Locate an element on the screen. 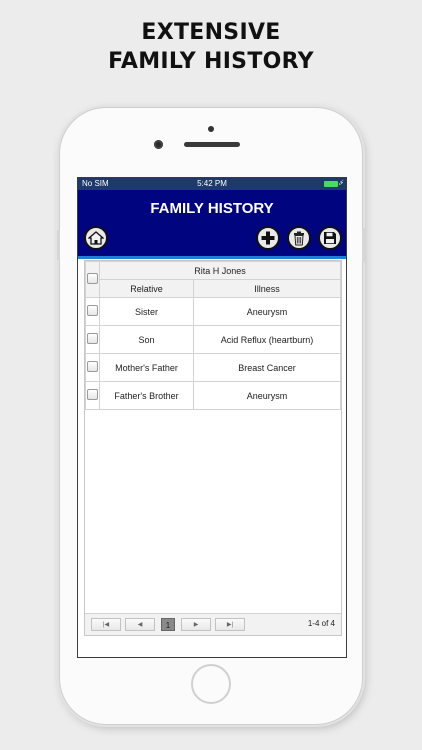  add-button is located at coordinates (268, 238).